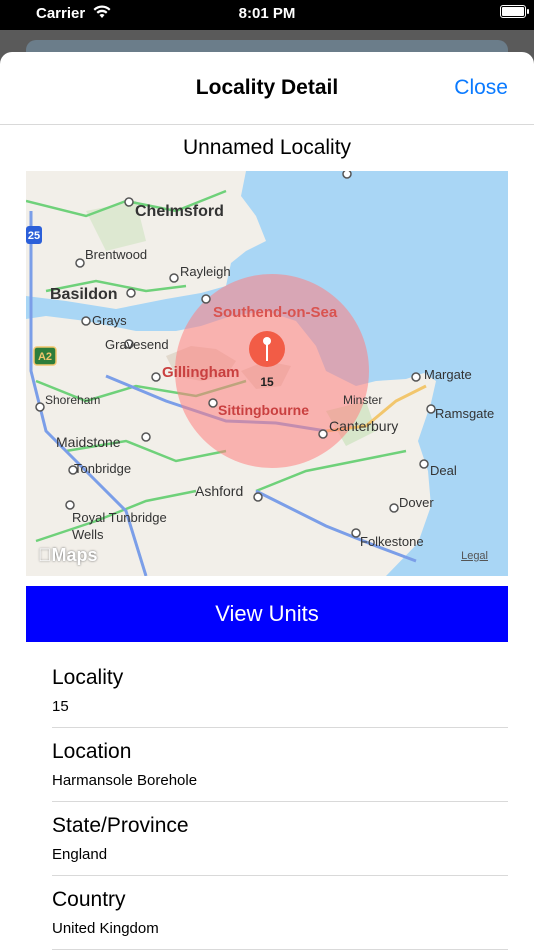 The width and height of the screenshot is (534, 950). Describe the element at coordinates (280, 913) in the screenshot. I see `detail-row-country: Country United Kingdom` at that location.